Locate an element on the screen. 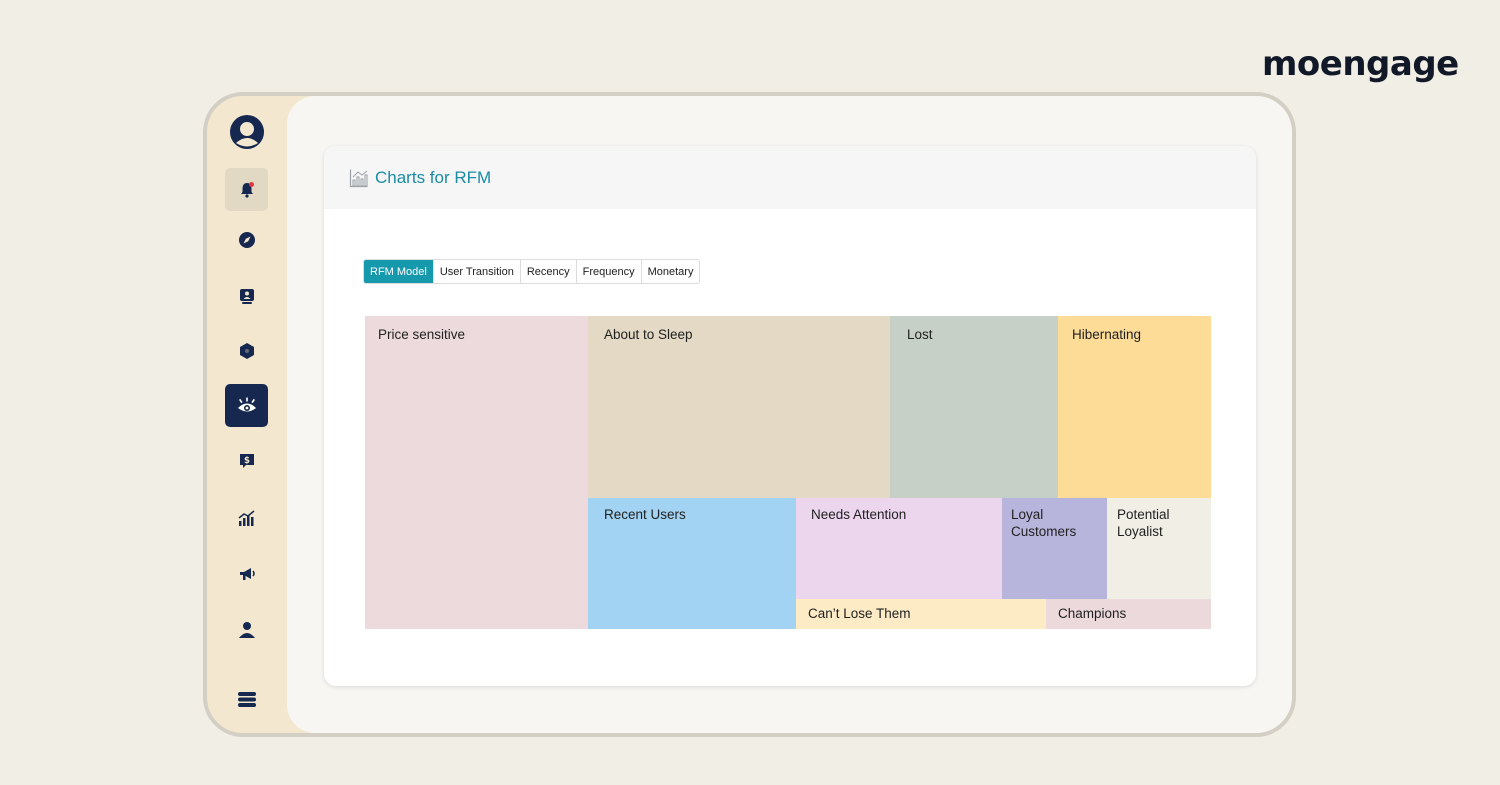  segment-label: Loyal Customers is located at coordinates (1044, 523).